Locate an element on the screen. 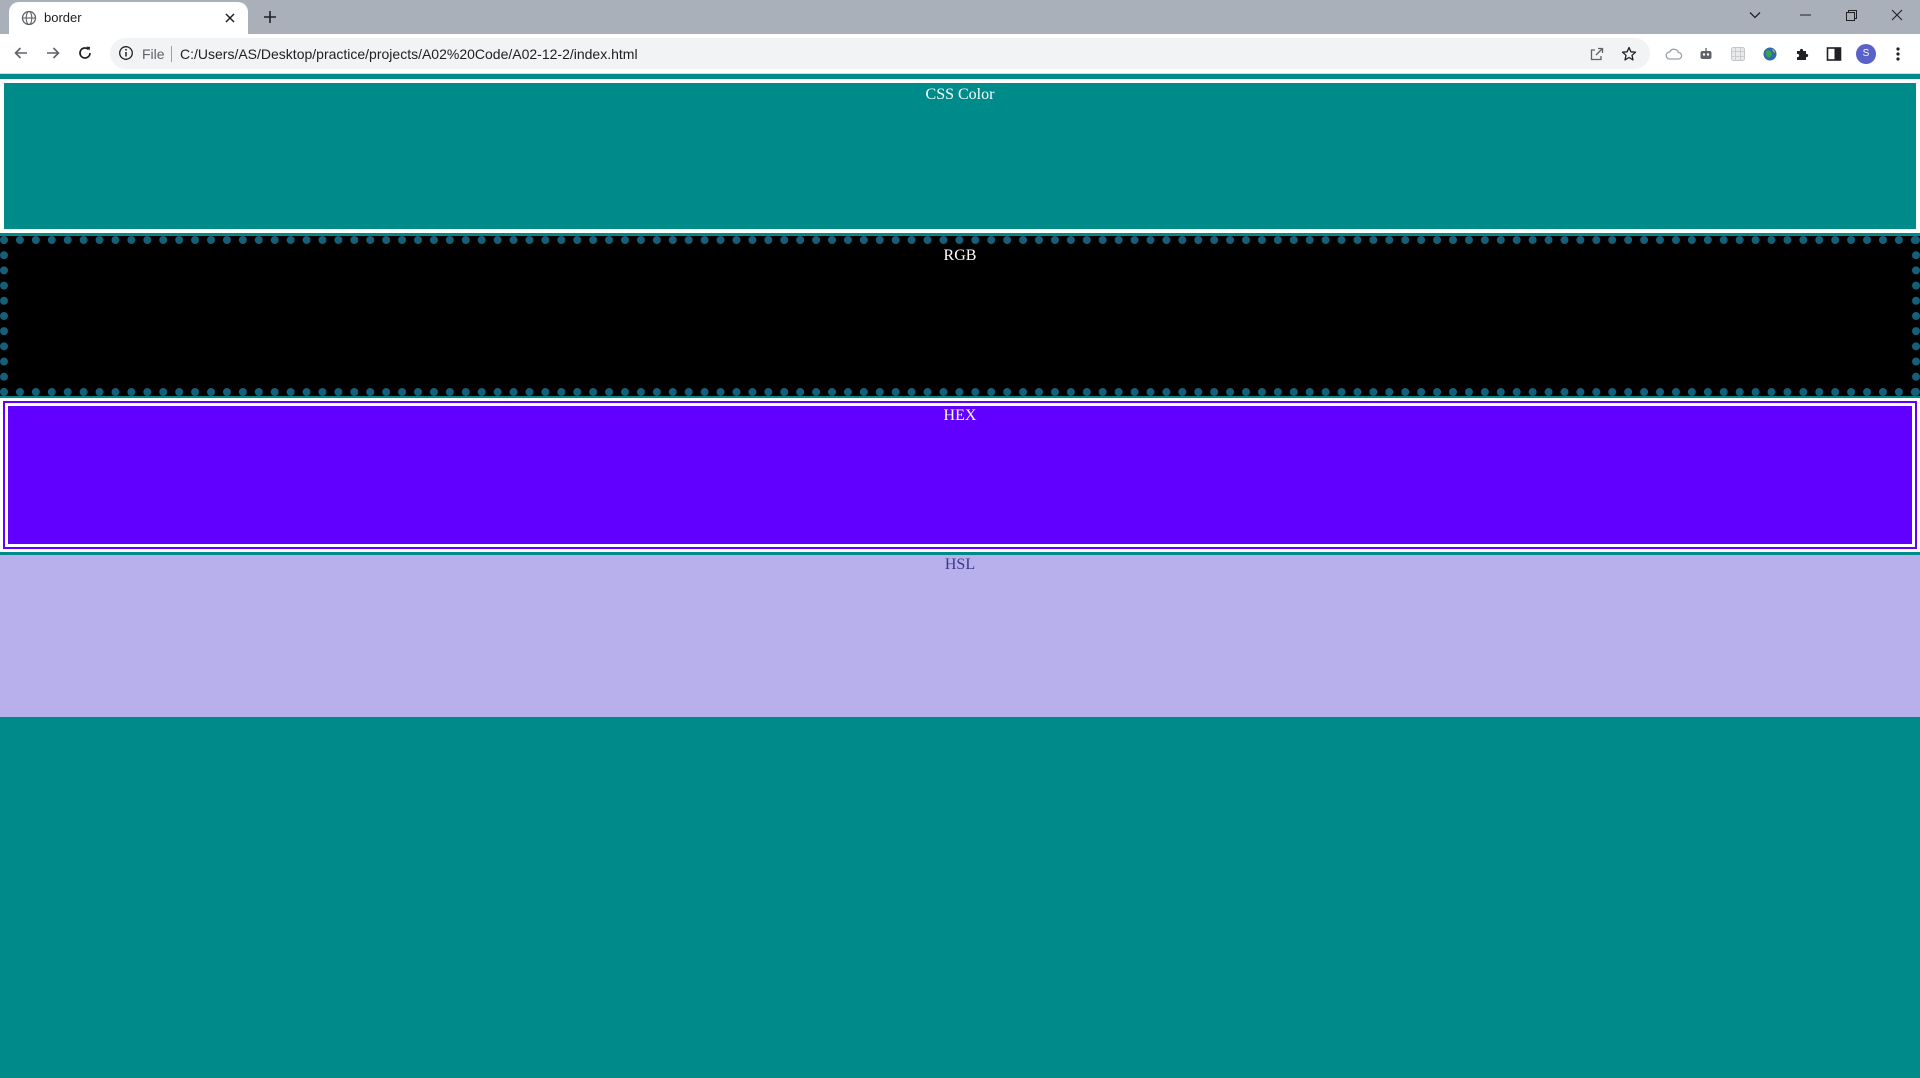 This screenshot has width=1920, height=1078. info-icon is located at coordinates (126, 53).